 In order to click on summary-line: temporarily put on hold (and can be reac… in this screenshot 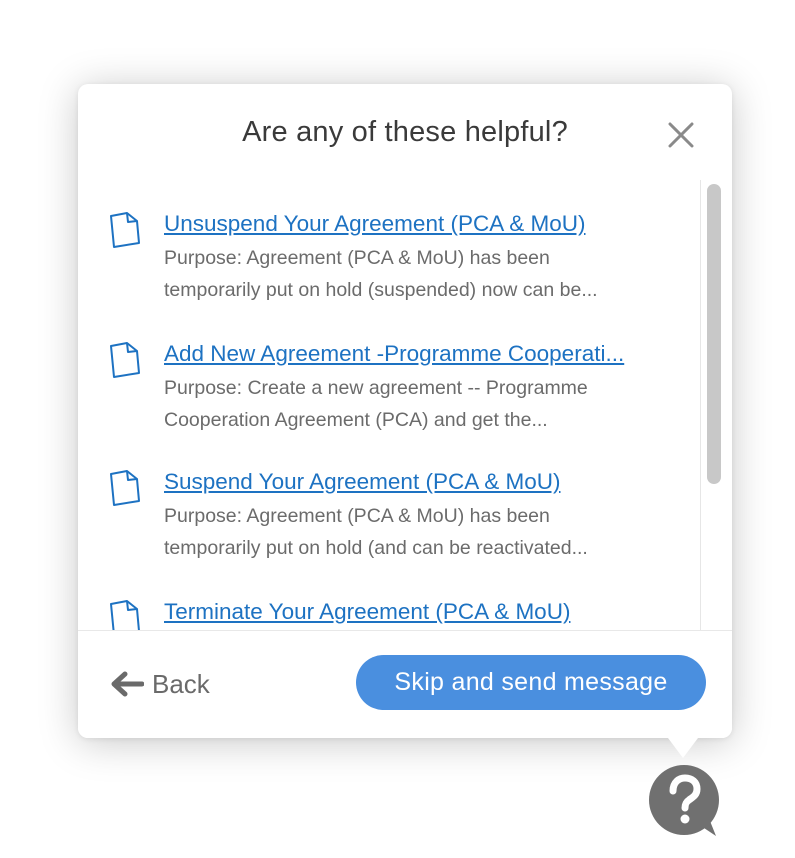, I will do `click(376, 548)`.